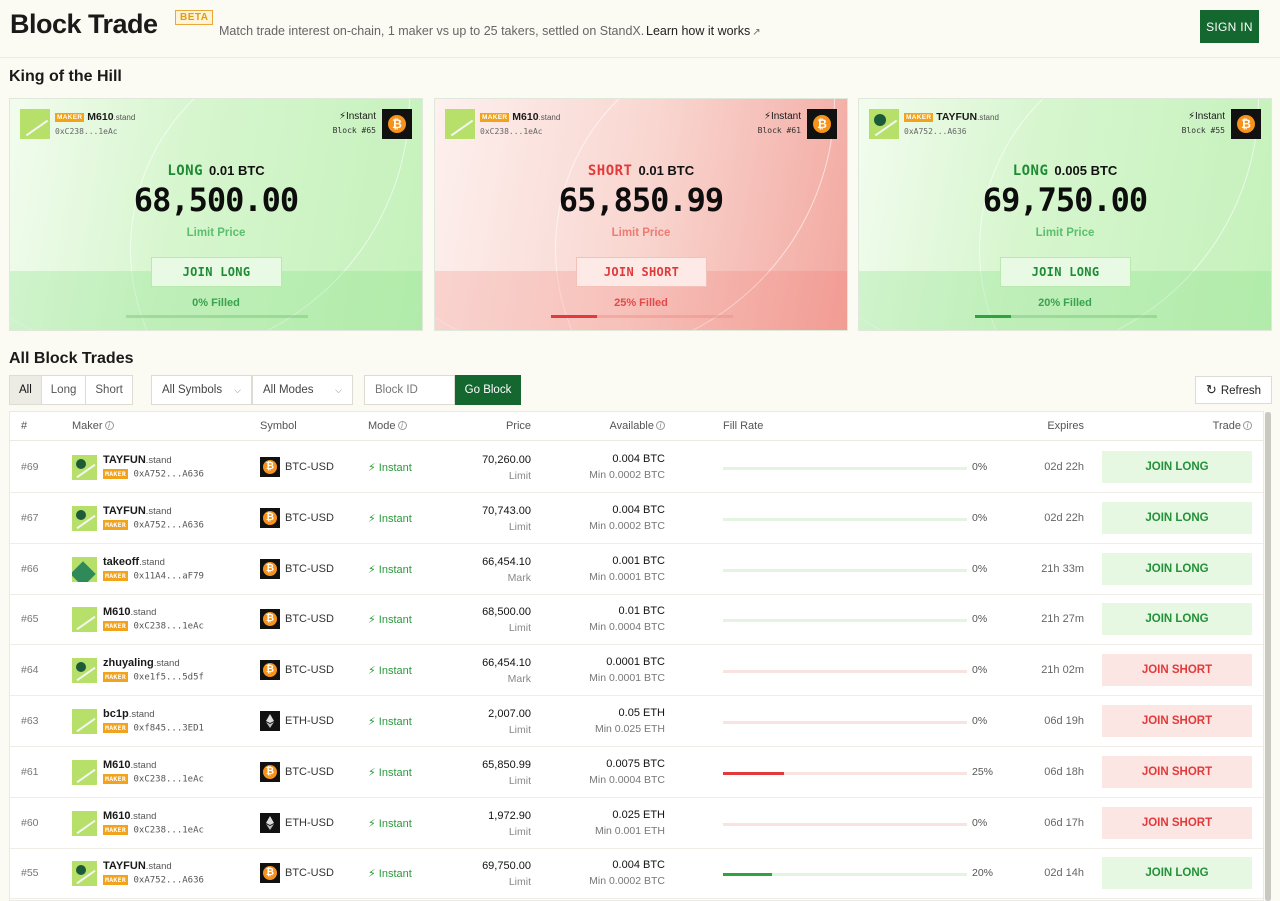  I want to click on side-line: LONG 0.005 BTC, so click(1065, 171).